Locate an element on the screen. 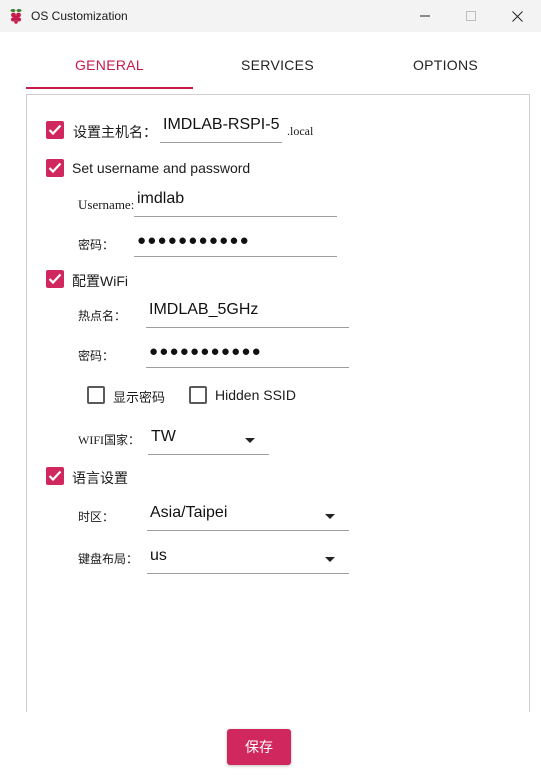  user-section-label: Set username and password is located at coordinates (161, 168).